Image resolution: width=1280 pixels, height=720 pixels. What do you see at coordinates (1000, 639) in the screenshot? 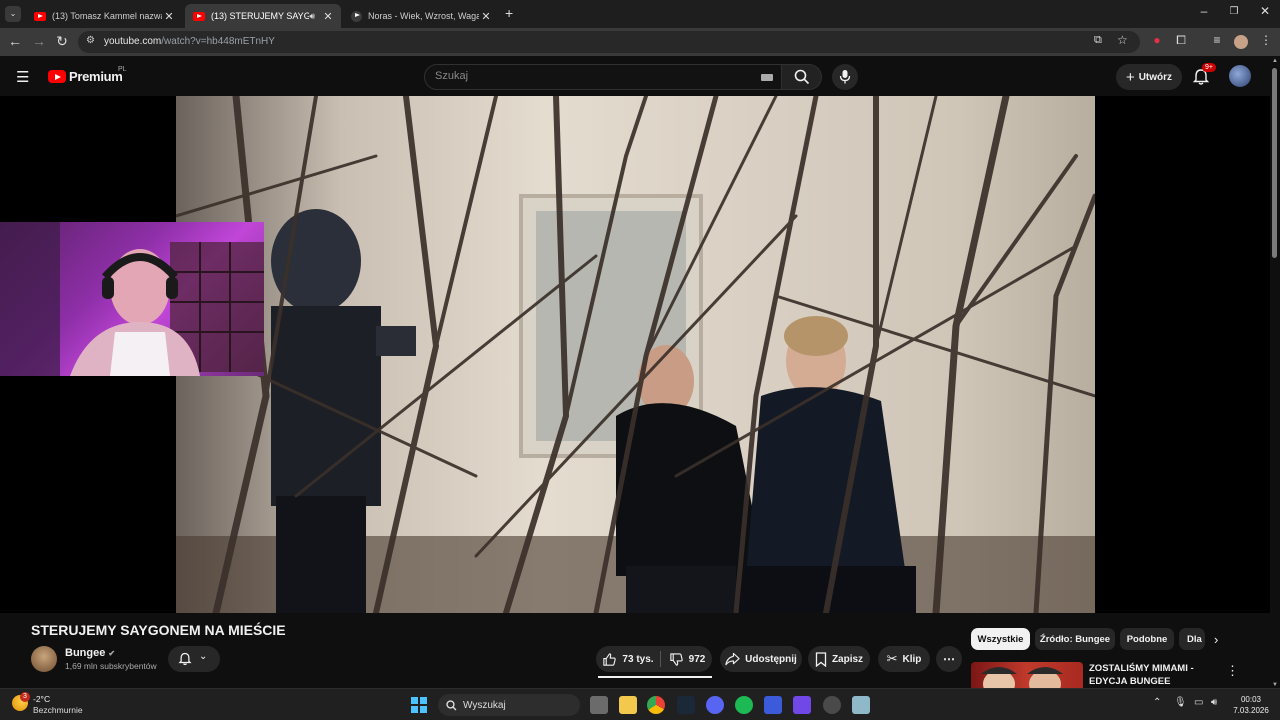
I see `chip-all: Wszystkie` at bounding box center [1000, 639].